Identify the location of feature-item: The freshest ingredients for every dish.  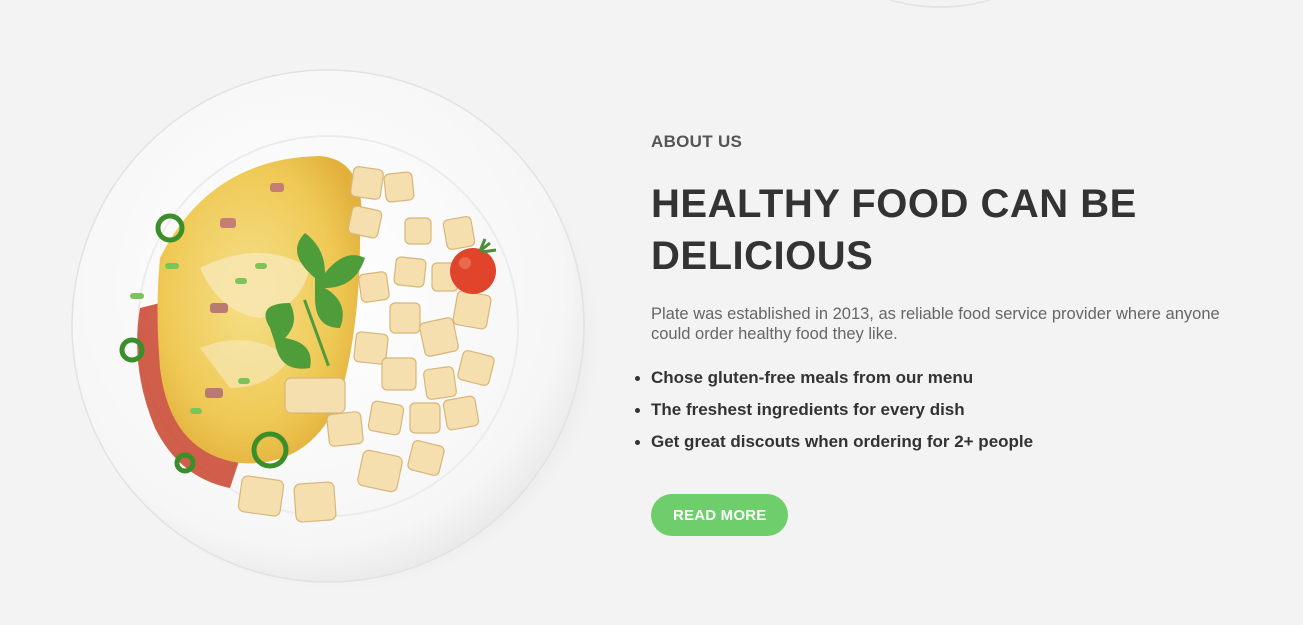
(948, 410).